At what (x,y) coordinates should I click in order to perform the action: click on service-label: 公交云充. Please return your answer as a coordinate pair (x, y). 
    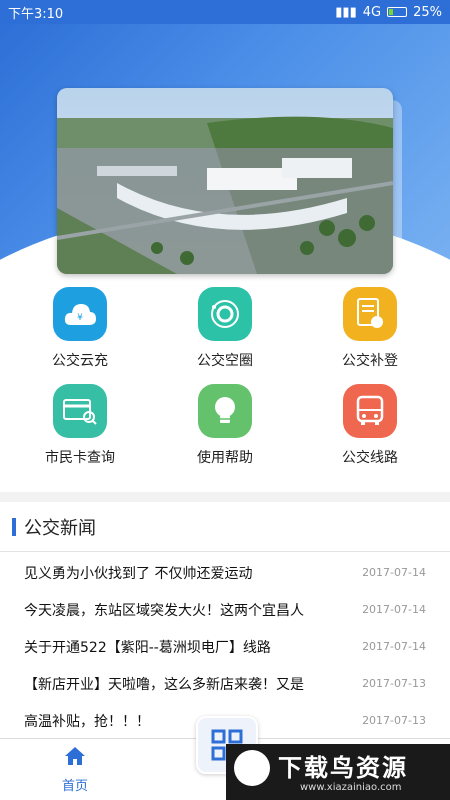
    Looking at the image, I should click on (80, 361).